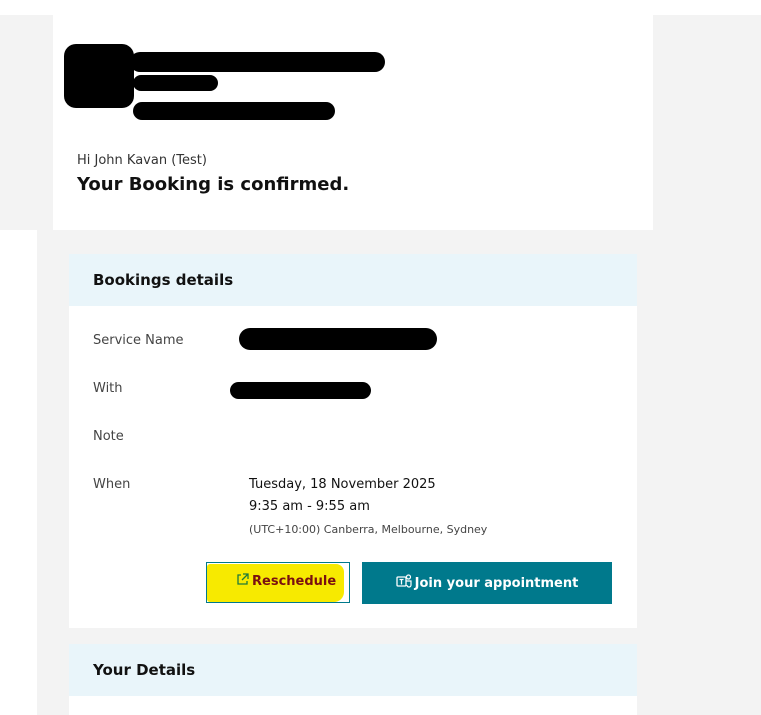 This screenshot has height=715, width=761. What do you see at coordinates (213, 184) in the screenshot?
I see `confirmation-headline: Your Booking is confirmed.` at bounding box center [213, 184].